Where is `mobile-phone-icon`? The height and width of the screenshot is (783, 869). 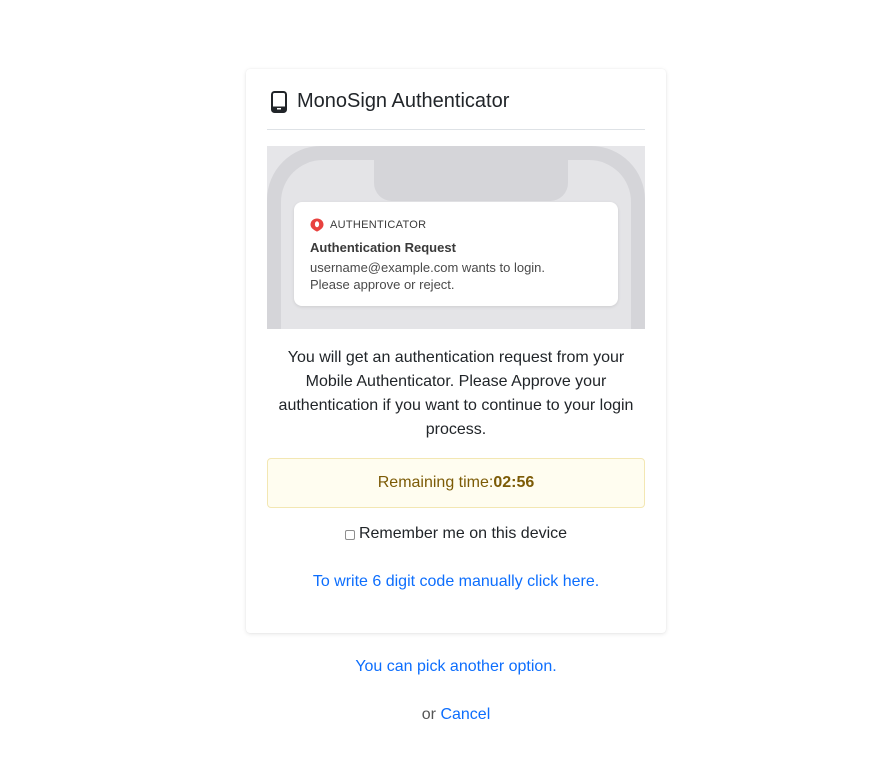 mobile-phone-icon is located at coordinates (279, 102).